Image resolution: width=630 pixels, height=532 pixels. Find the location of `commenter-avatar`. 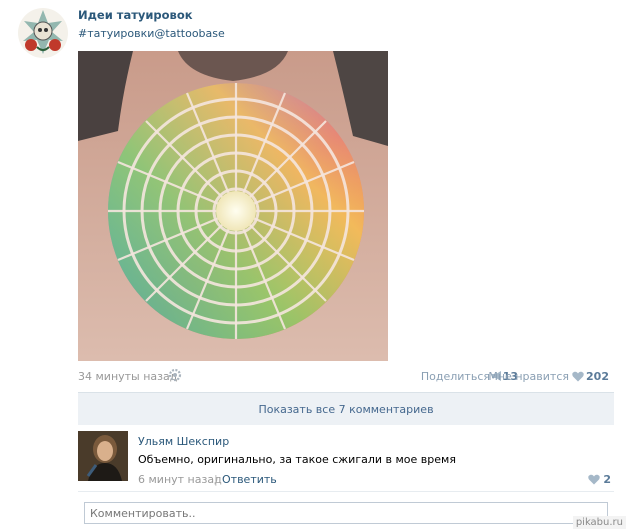

commenter-avatar is located at coordinates (103, 456).